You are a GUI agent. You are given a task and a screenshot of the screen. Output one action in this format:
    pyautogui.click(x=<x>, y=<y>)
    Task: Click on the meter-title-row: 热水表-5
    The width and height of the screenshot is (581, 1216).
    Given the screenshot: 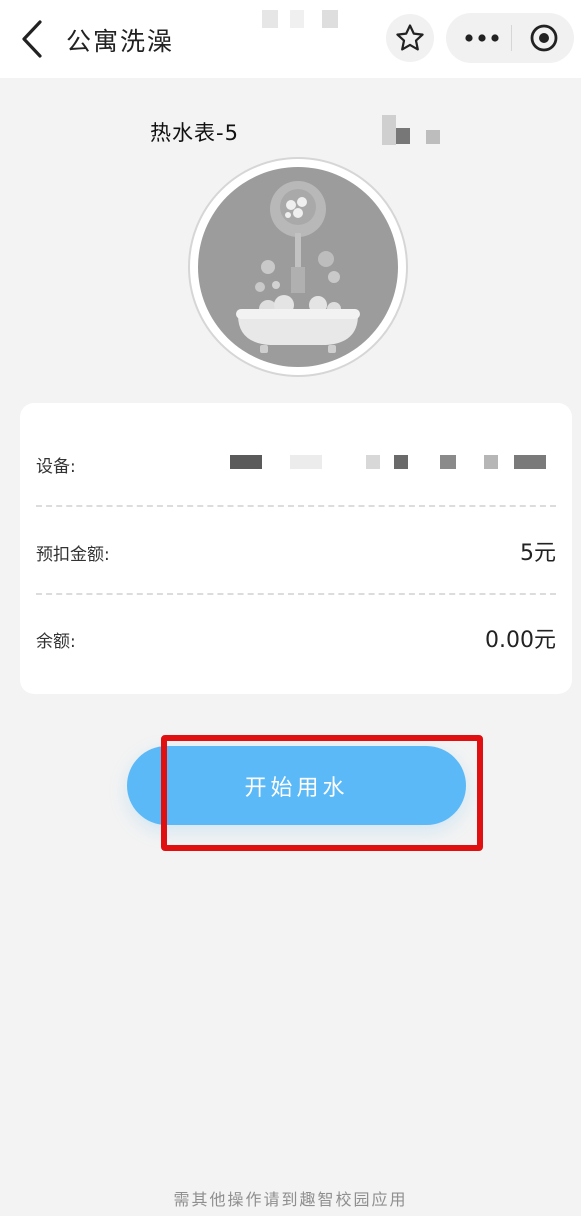 What is the action you would take?
    pyautogui.click(x=194, y=132)
    